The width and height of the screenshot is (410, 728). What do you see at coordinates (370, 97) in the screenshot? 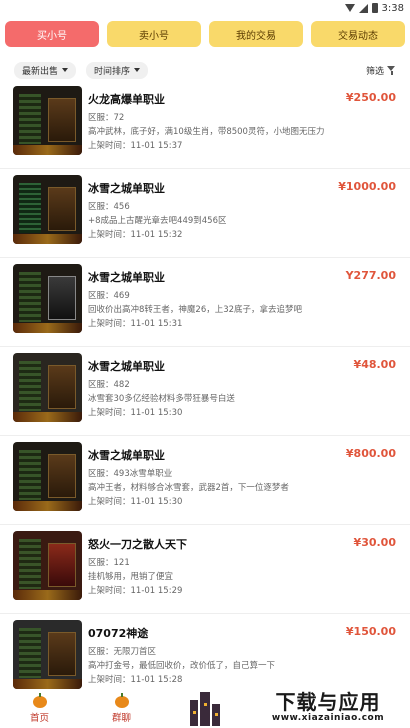
I see `listing-price: ¥250.00` at bounding box center [370, 97].